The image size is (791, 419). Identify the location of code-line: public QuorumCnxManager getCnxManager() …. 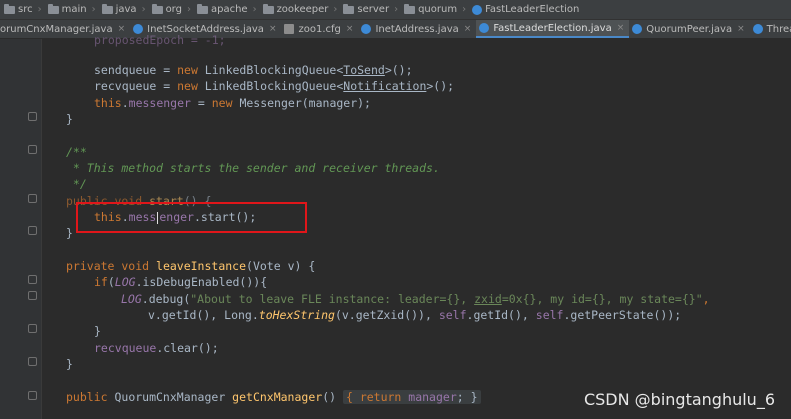
(273, 397).